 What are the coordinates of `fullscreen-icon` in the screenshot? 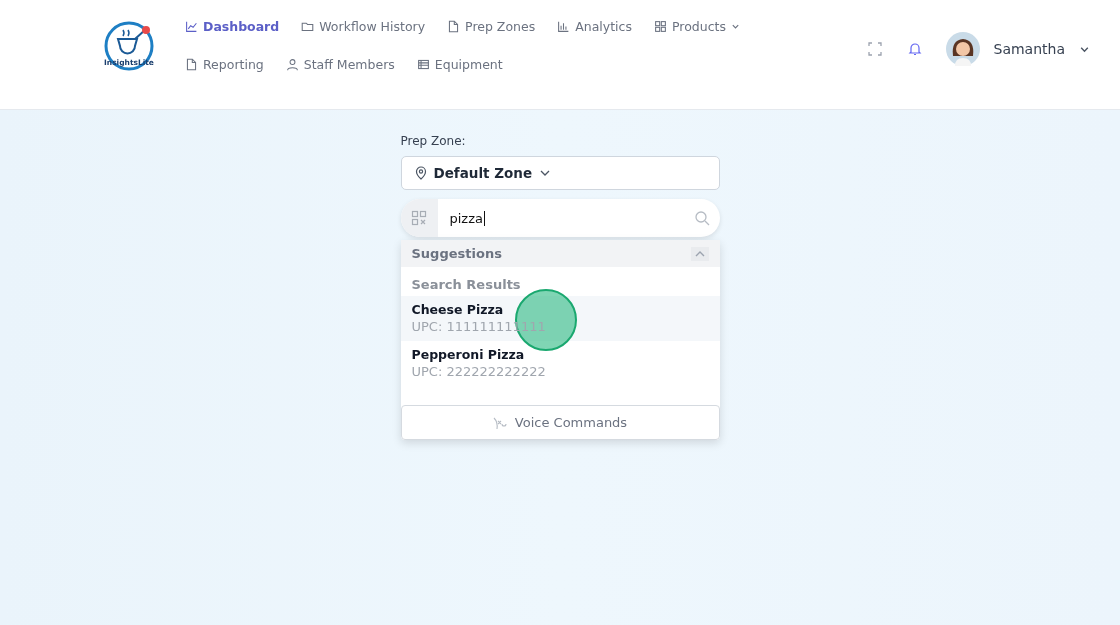 It's located at (874, 49).